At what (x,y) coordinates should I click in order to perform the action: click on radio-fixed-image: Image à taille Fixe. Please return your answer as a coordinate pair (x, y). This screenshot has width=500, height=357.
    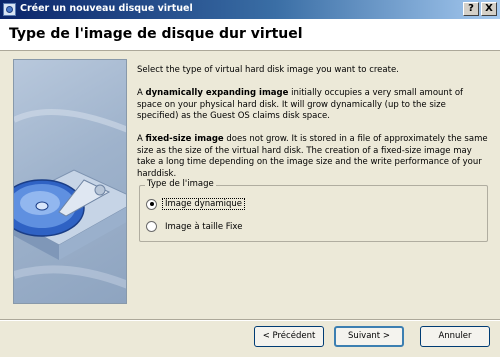
    Looking at the image, I should click on (195, 226).